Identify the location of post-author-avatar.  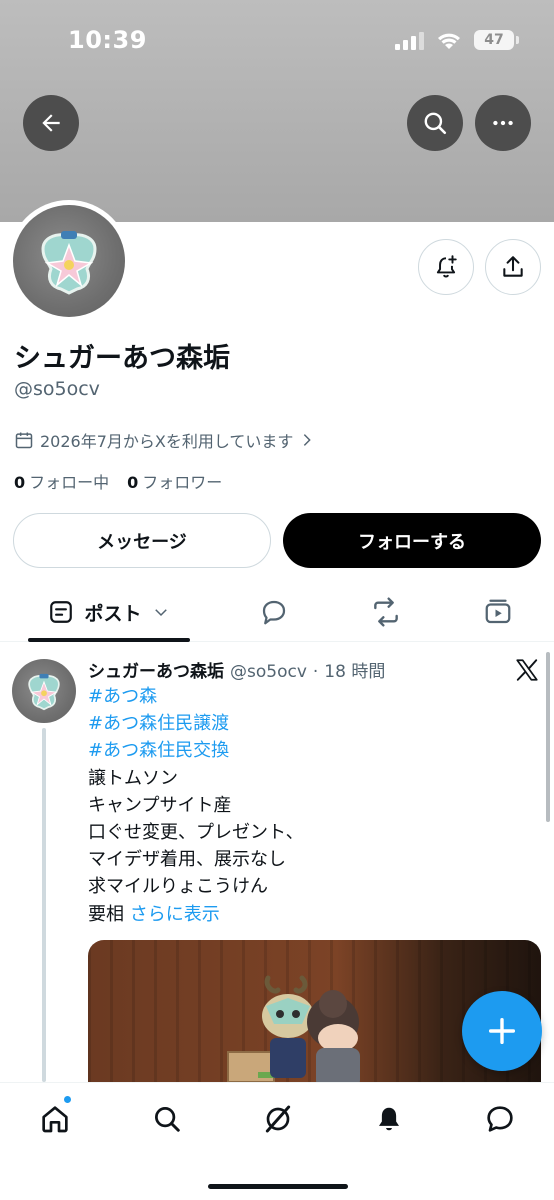
(44, 691).